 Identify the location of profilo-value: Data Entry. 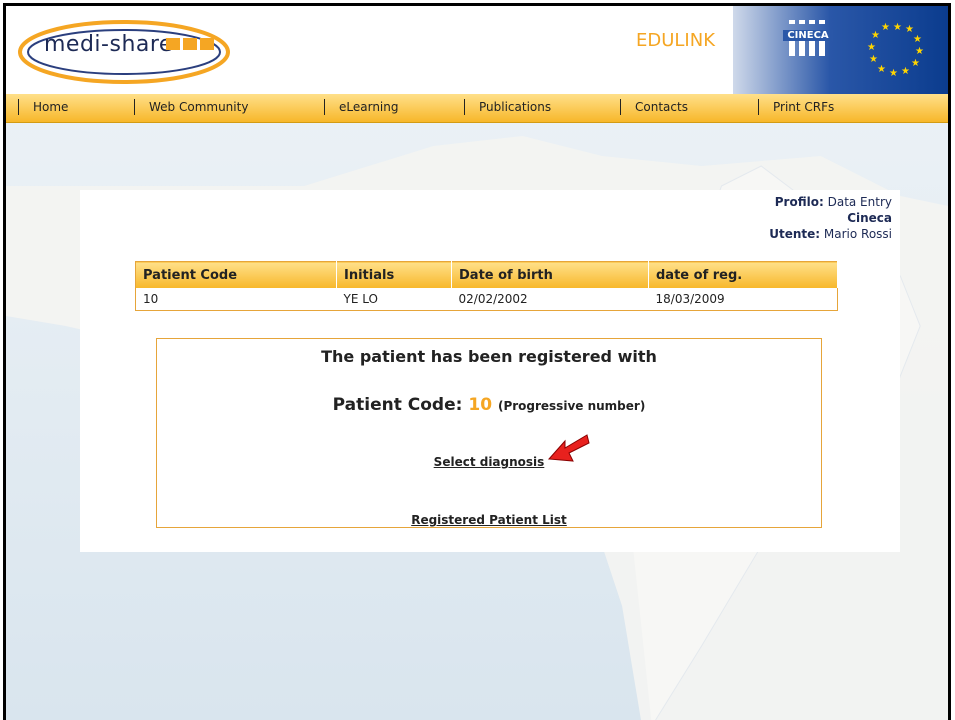
(859, 202).